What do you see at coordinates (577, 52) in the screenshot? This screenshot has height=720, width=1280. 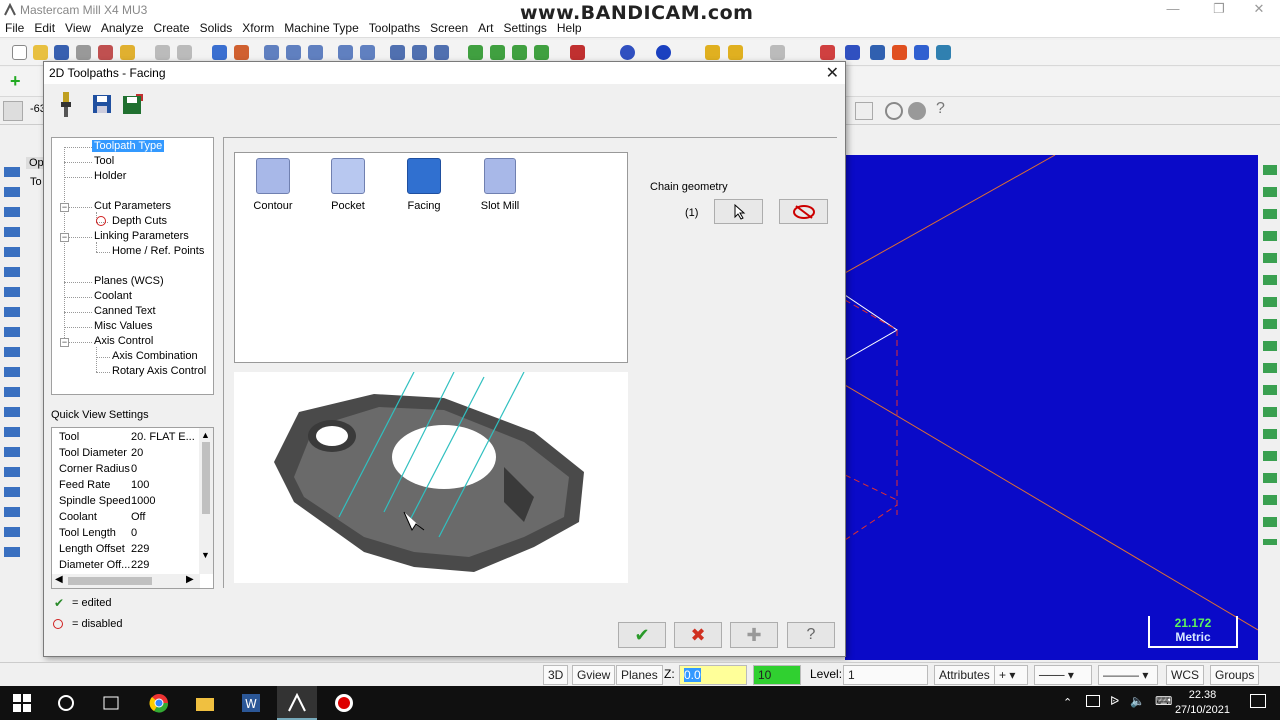 I see `shading-icon` at bounding box center [577, 52].